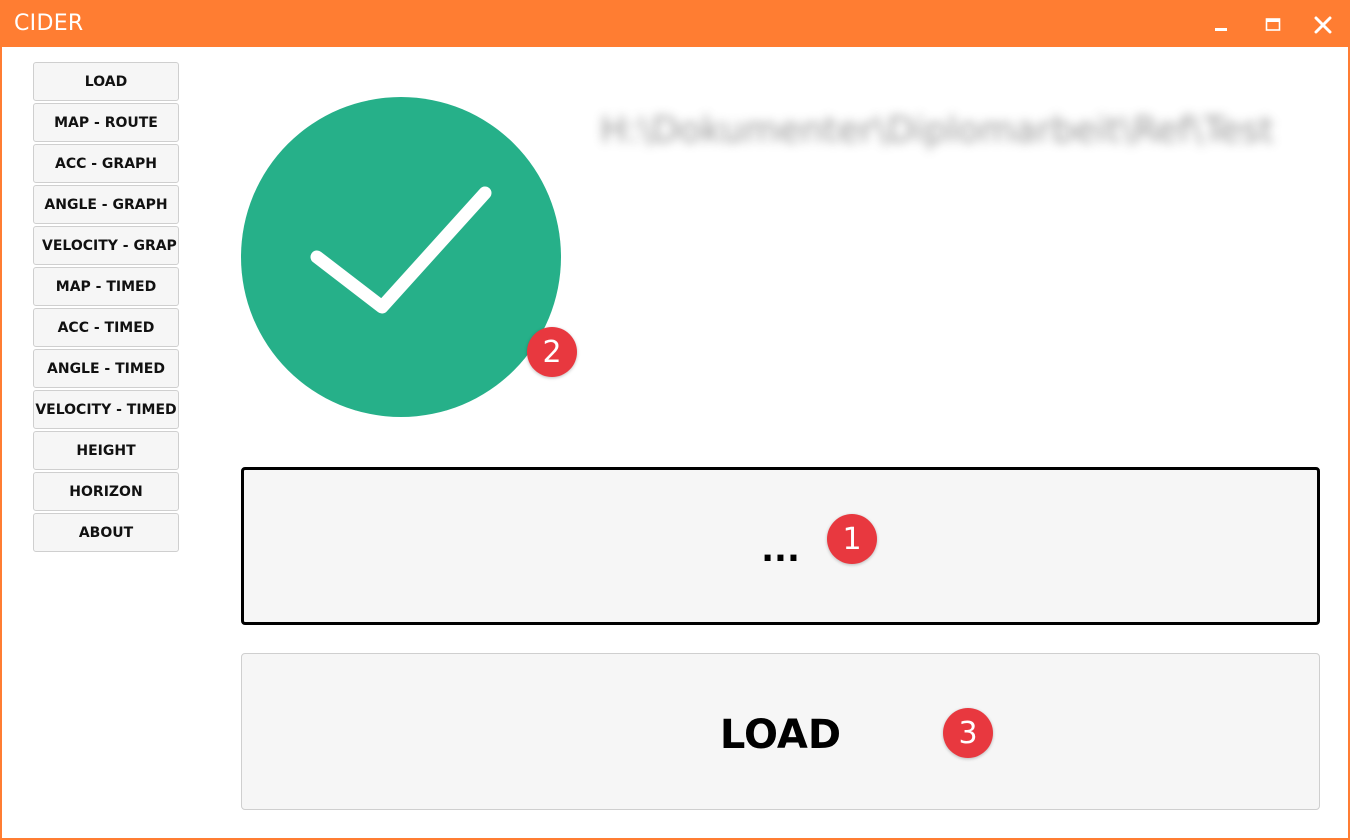 The height and width of the screenshot is (840, 1350). What do you see at coordinates (49, 23) in the screenshot?
I see `window-title: CIDER` at bounding box center [49, 23].